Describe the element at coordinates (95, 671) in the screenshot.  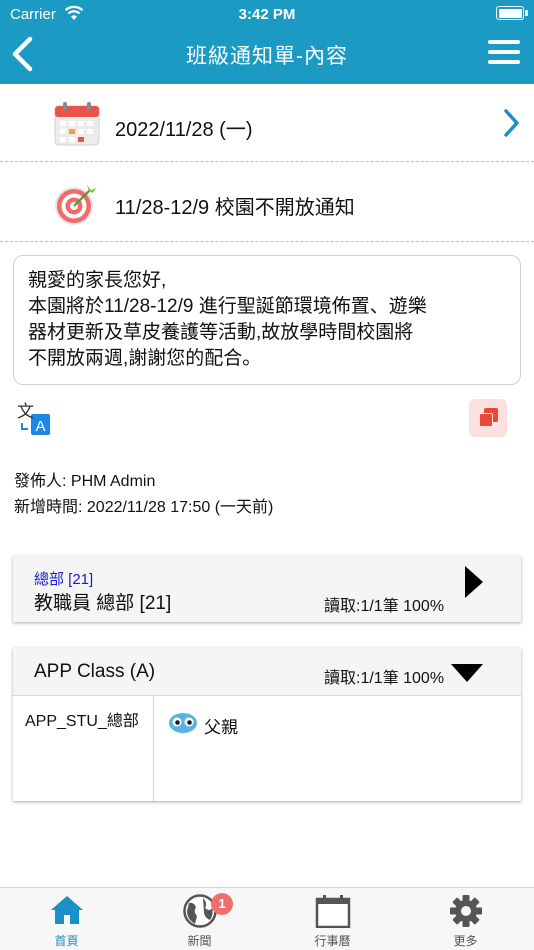
I see `group-name: APP Class (A)` at that location.